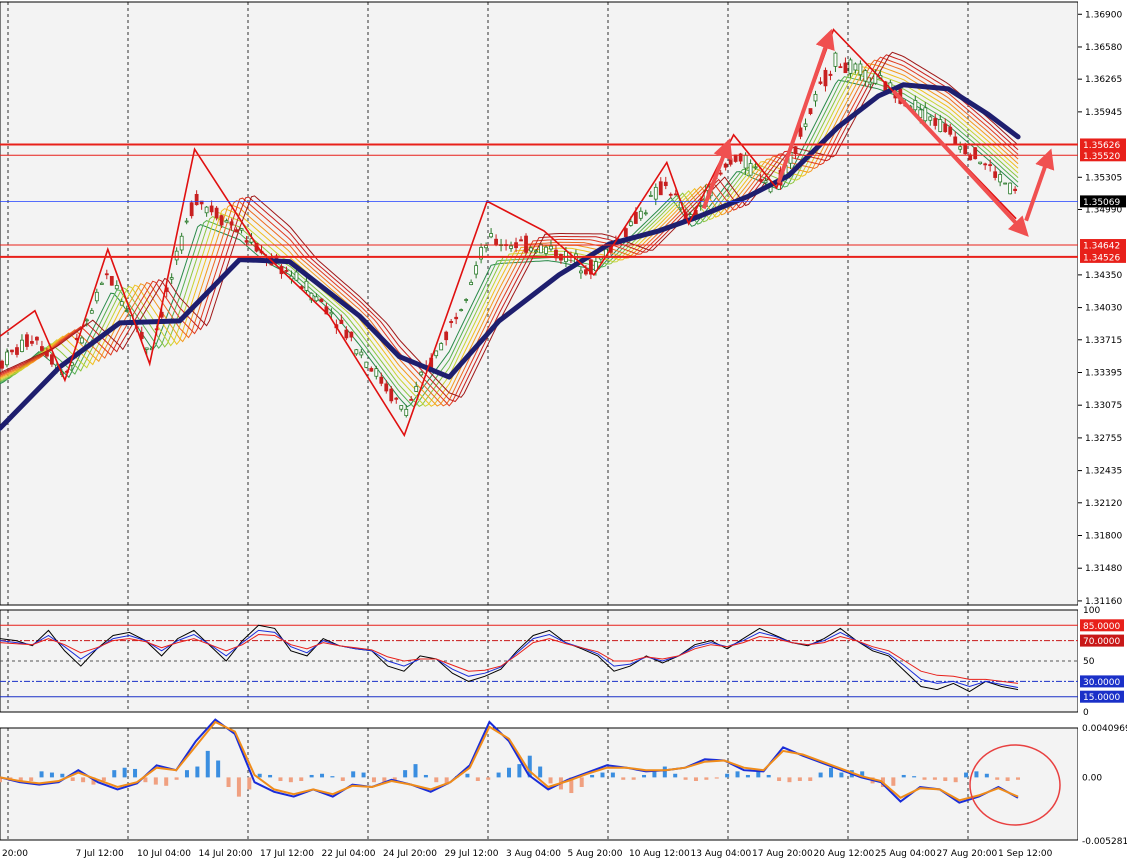  What do you see at coordinates (1101, 683) in the screenshot?
I see `oscillator-level-text: 30.0000` at bounding box center [1101, 683].